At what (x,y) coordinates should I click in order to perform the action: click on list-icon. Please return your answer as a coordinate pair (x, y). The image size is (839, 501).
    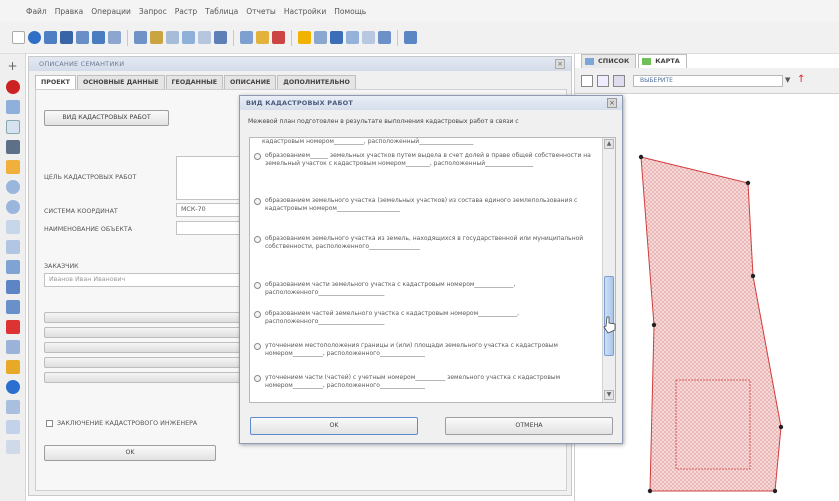
    Looking at the image, I should click on (12, 447).